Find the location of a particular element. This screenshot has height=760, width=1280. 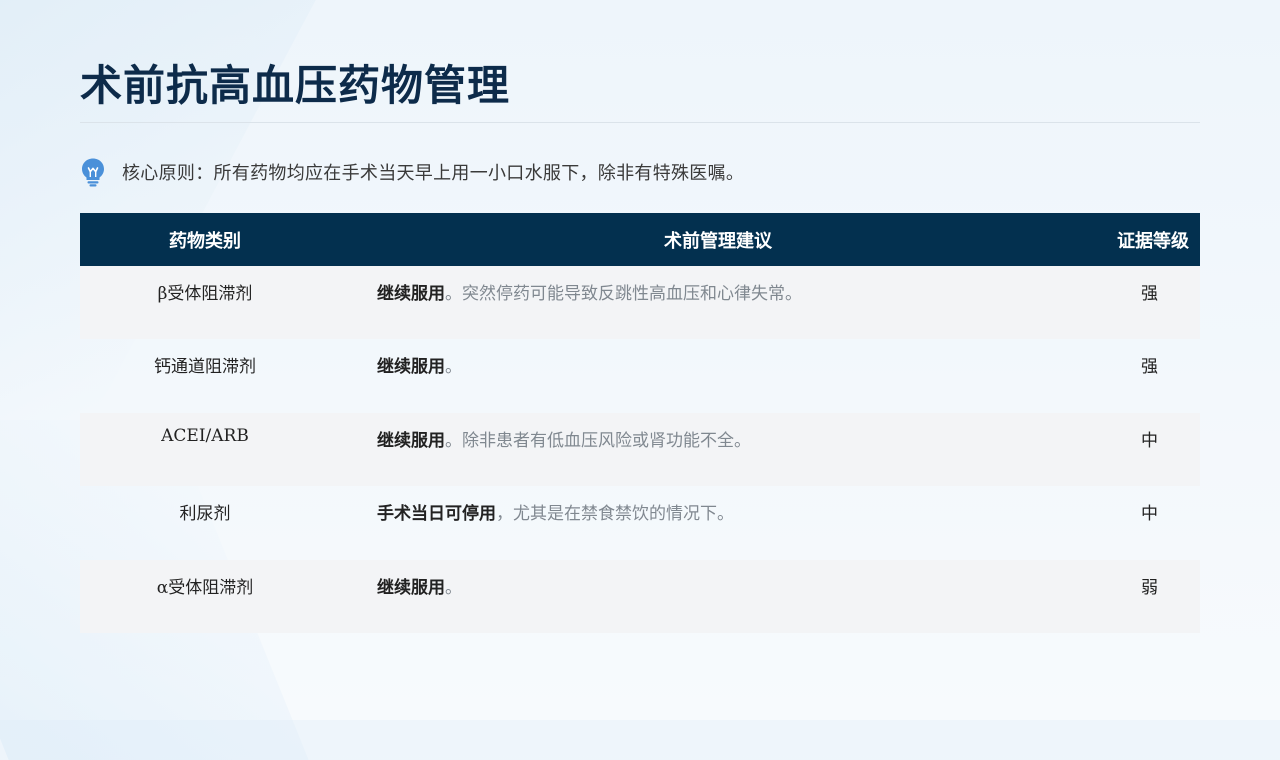

table-row: α受体阻滞剂 继续服用。 弱 is located at coordinates (640, 596).